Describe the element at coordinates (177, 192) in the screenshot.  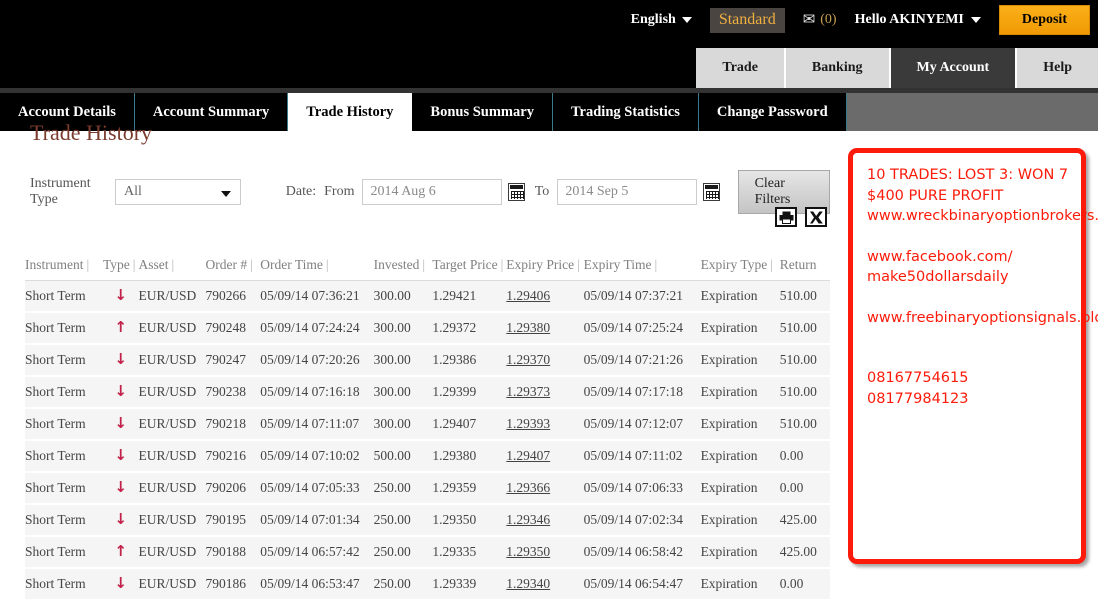
I see `instrument-type-select: All` at that location.